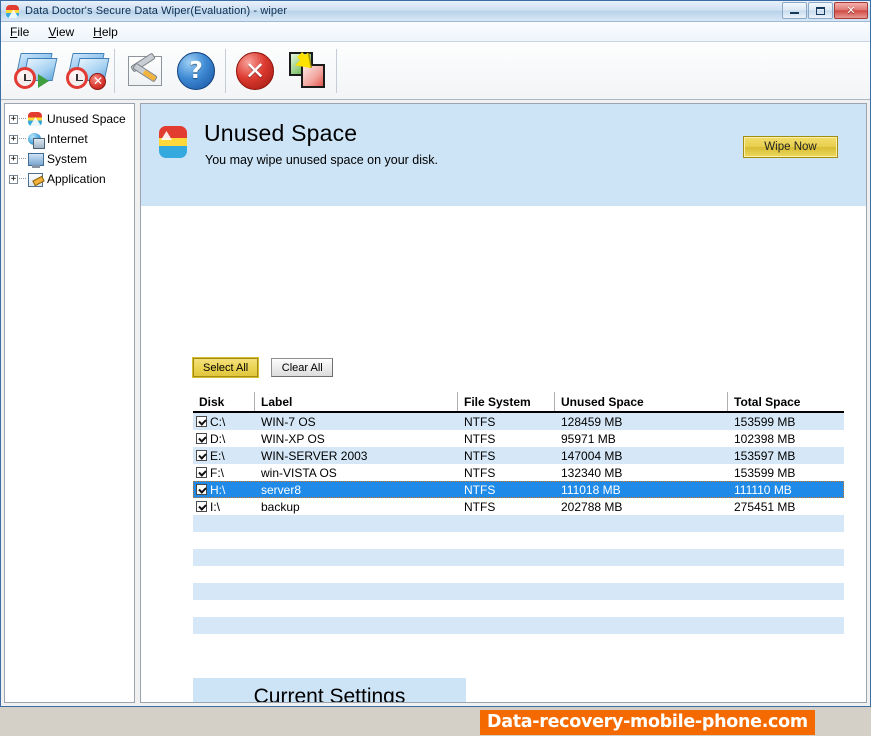  What do you see at coordinates (281, 133) in the screenshot?
I see `page-title: Unused Space` at bounding box center [281, 133].